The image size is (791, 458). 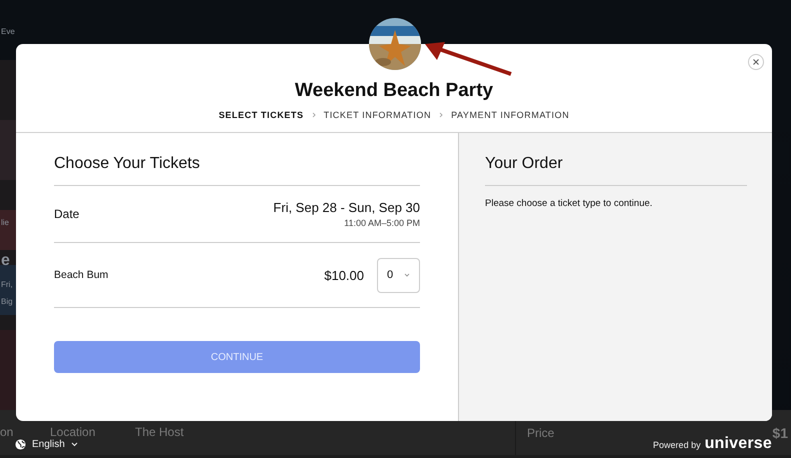 What do you see at coordinates (7, 285) in the screenshot?
I see `background-text: Fri,` at bounding box center [7, 285].